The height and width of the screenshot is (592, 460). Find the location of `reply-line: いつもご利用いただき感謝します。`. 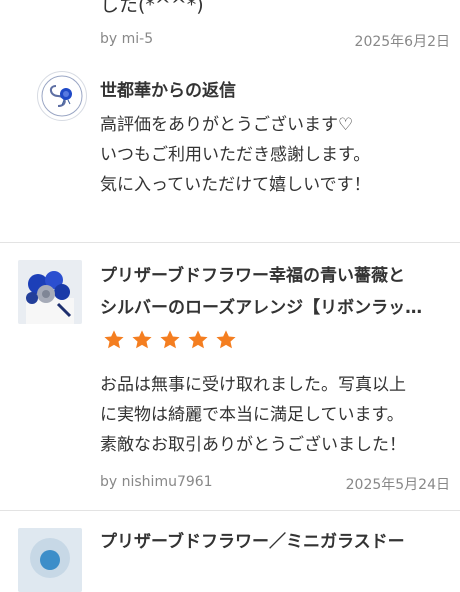

reply-line: いつもご利用いただき感謝します。 is located at coordinates (235, 155).